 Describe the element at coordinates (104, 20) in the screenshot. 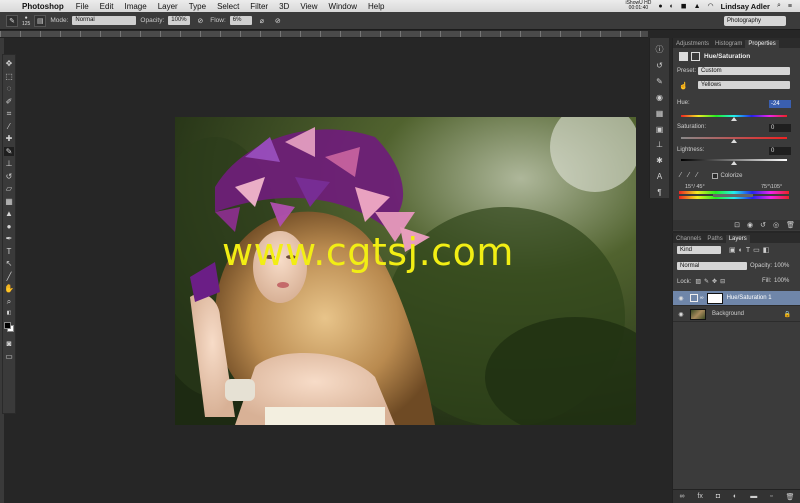

I see `mode-select: Normal` at that location.